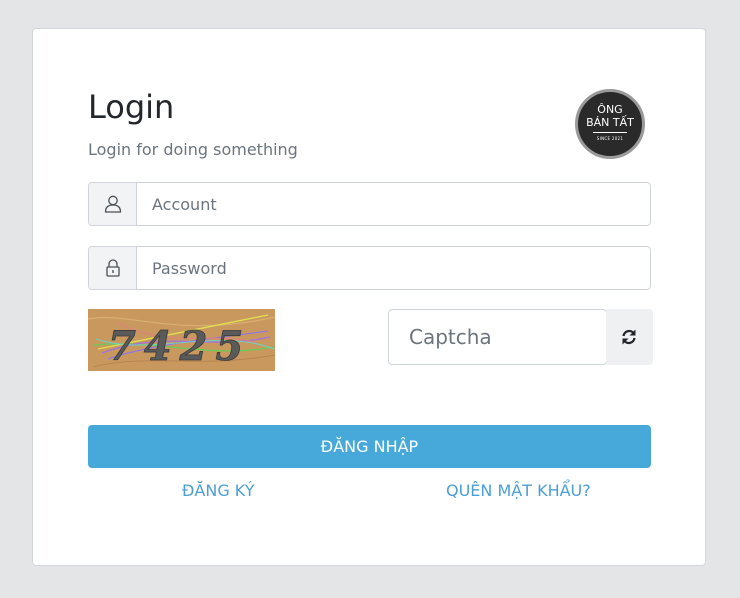  I want to click on logo-line-1: ÔNG, so click(610, 109).